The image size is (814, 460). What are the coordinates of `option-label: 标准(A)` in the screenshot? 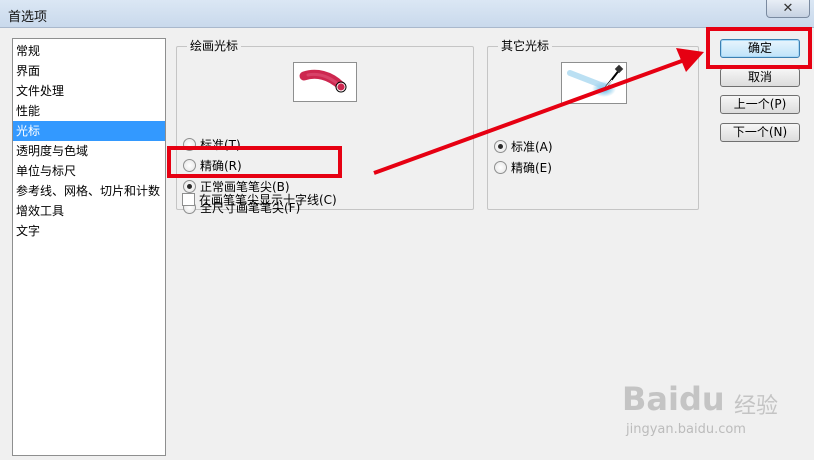 It's located at (532, 146).